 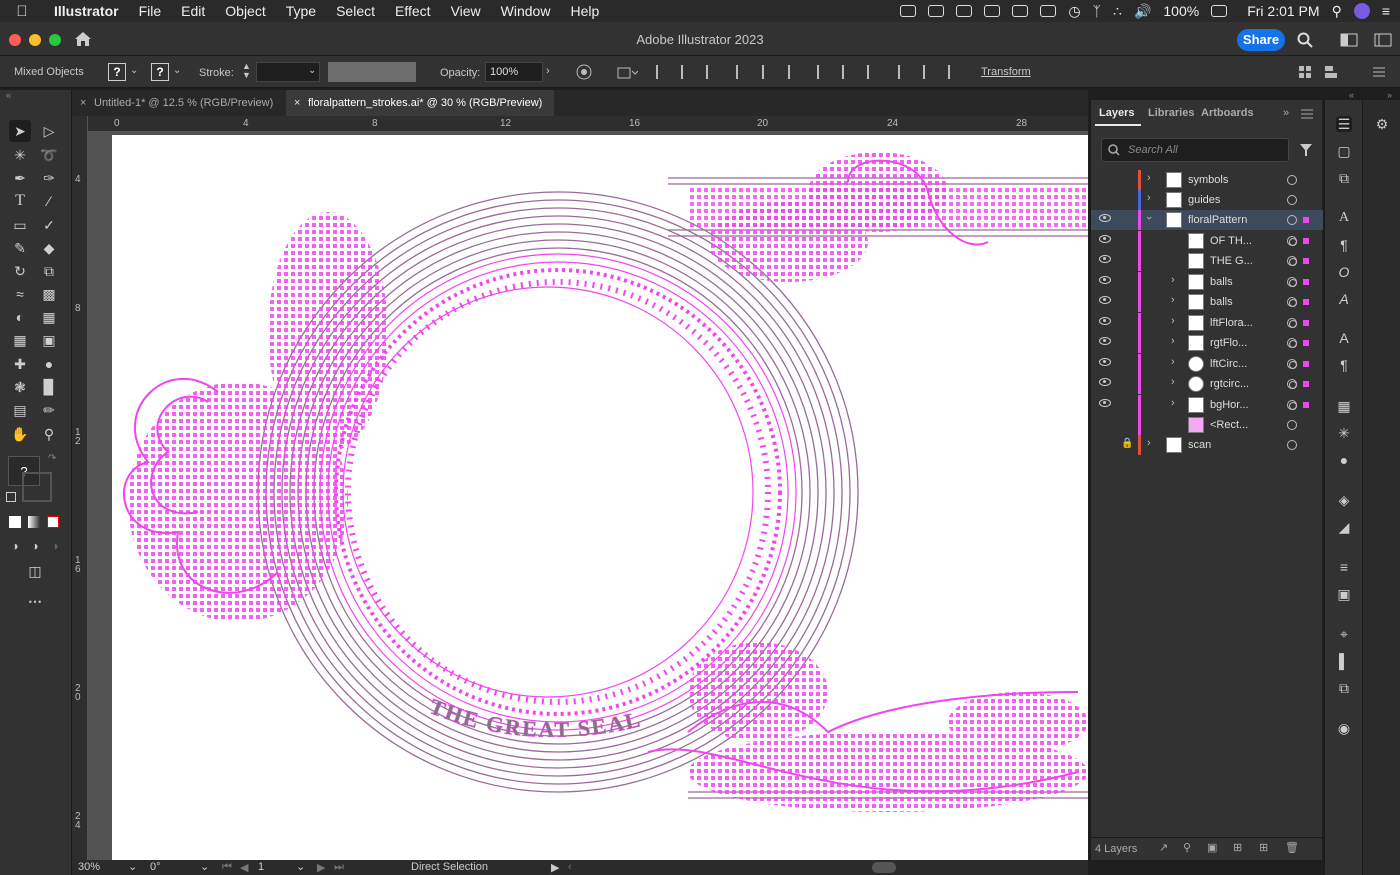 I want to click on blend-tool-icon: ●, so click(x=49, y=364).